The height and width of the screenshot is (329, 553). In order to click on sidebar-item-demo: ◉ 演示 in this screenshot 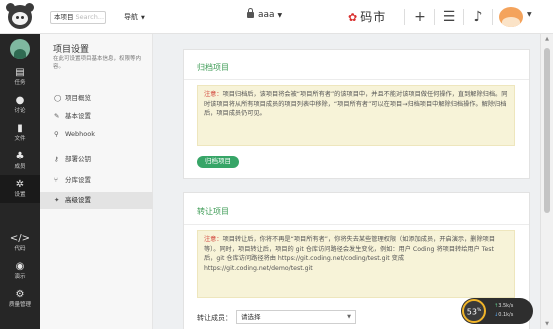, I will do `click(20, 271)`.